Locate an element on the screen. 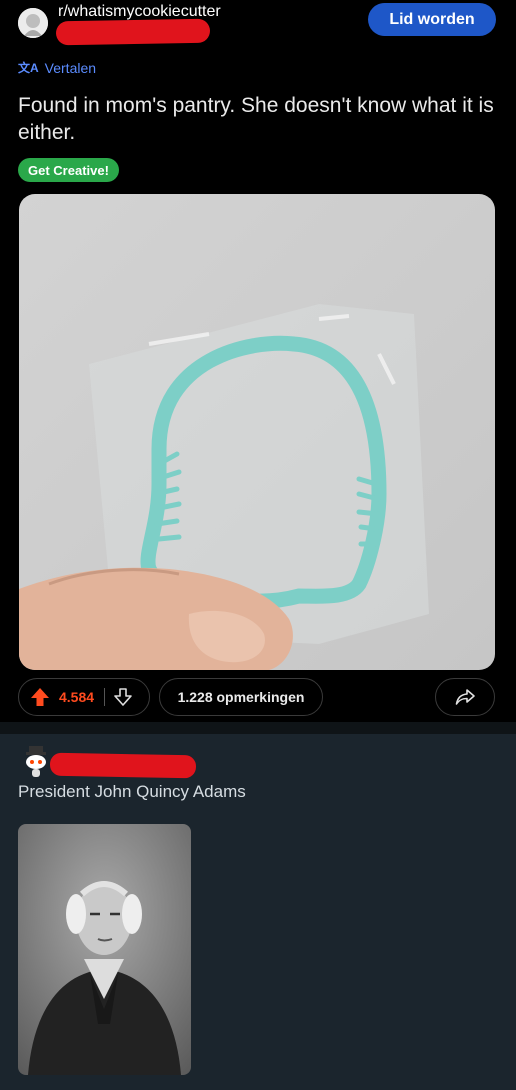  vote-divider is located at coordinates (105, 697).